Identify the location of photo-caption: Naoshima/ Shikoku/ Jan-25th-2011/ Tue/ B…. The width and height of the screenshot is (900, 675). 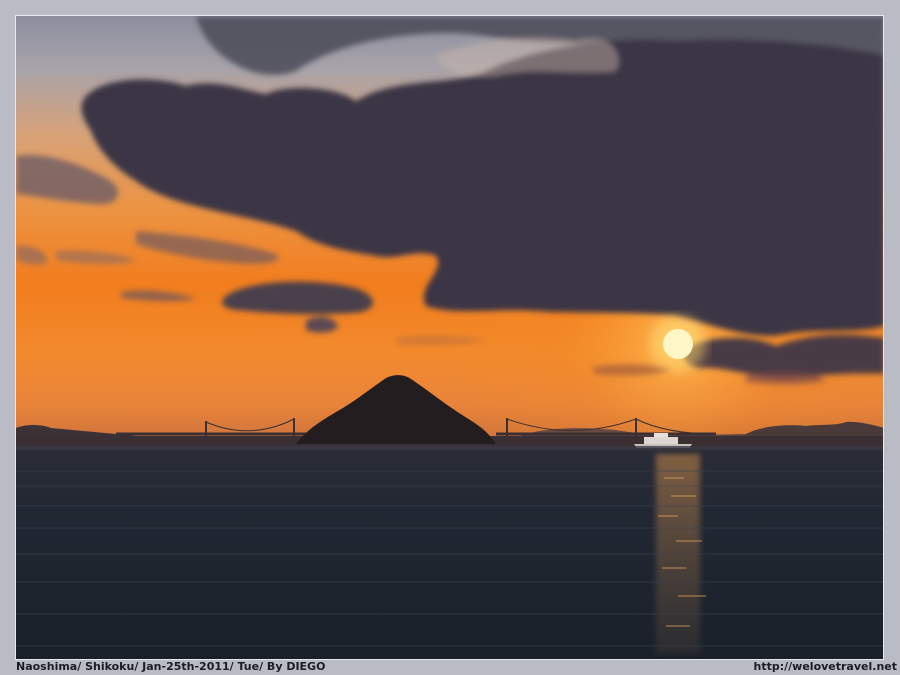
(171, 666).